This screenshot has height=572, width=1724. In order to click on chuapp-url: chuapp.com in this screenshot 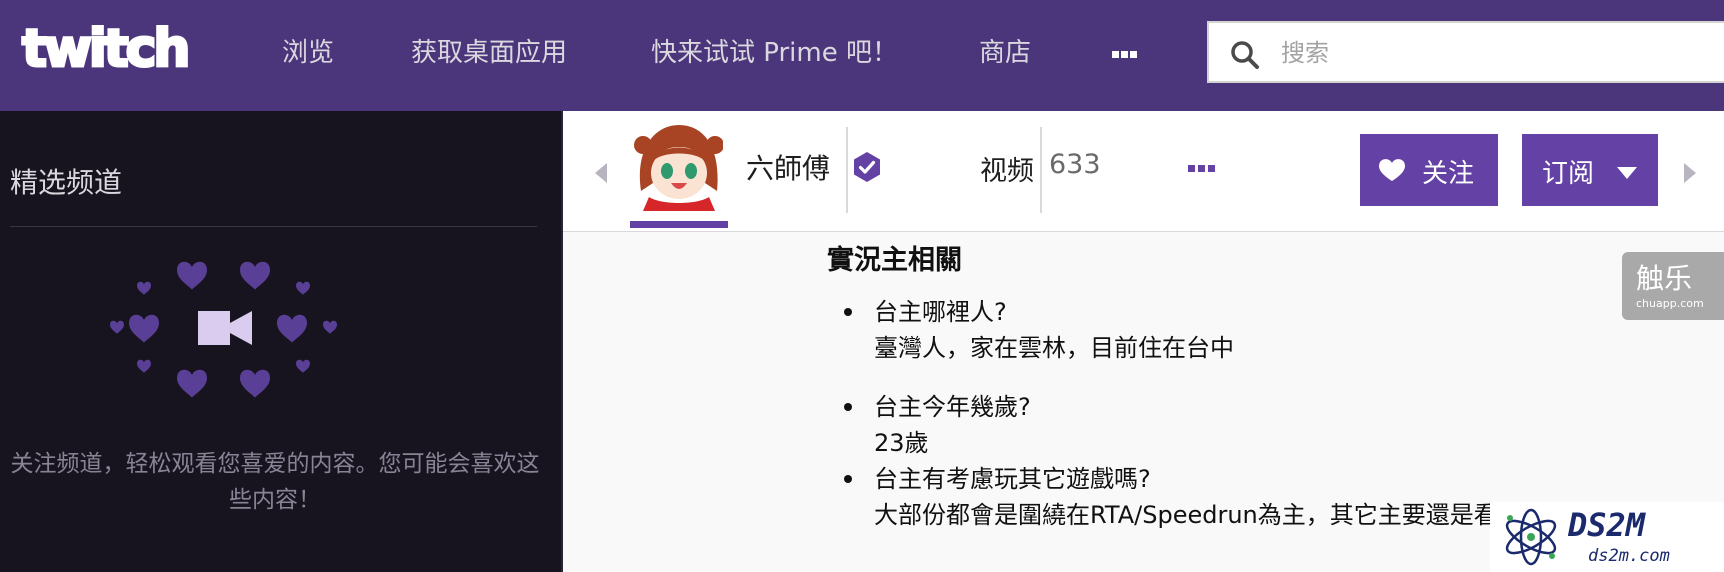, I will do `click(1670, 303)`.